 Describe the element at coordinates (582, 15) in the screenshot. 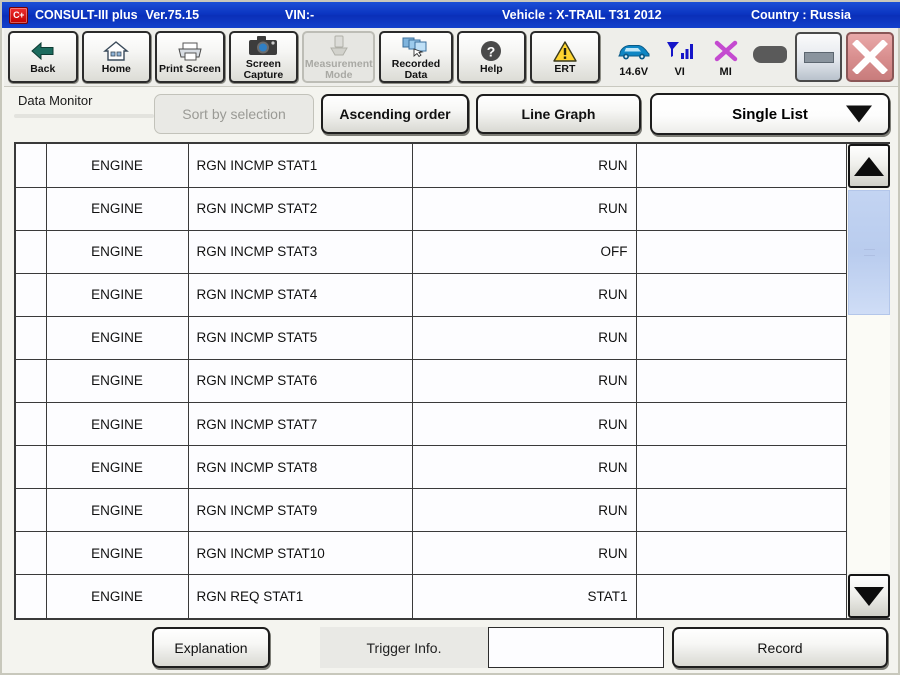

I see `vehicle-label: Vehicle : X-TRAIL T31 2012` at that location.